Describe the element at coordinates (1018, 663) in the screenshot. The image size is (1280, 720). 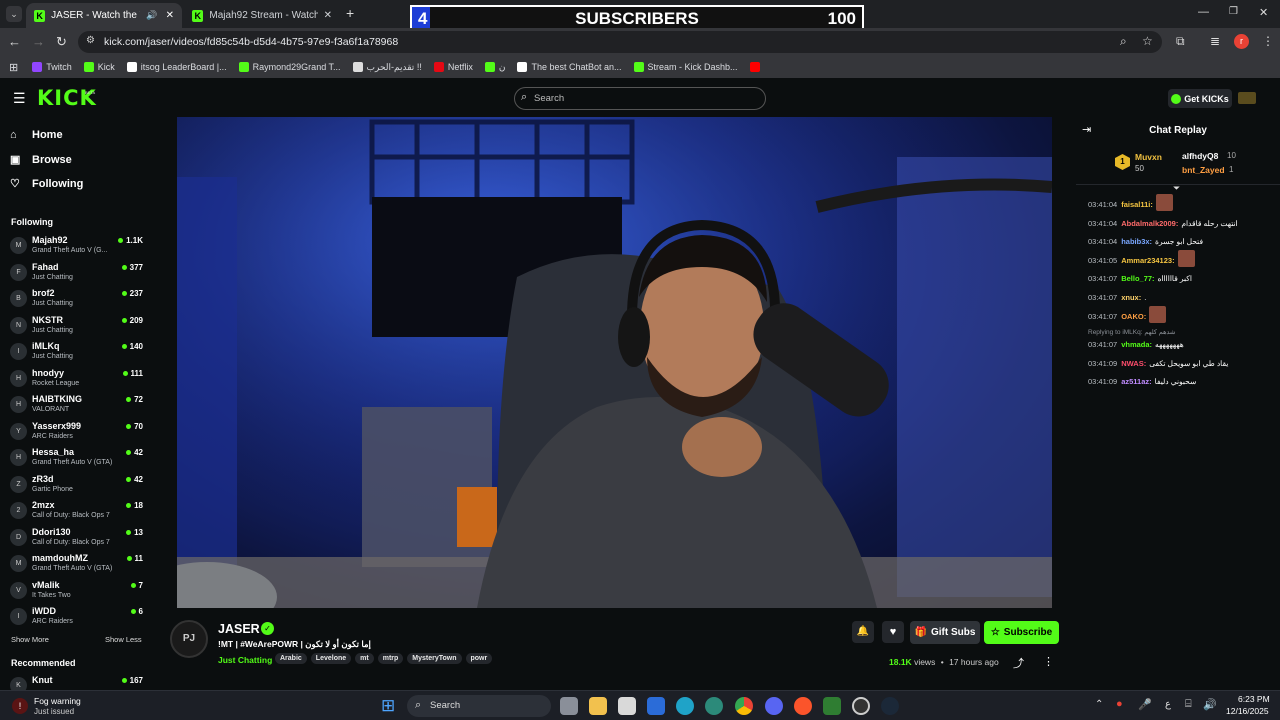
I see `share-icon: ⤴` at that location.